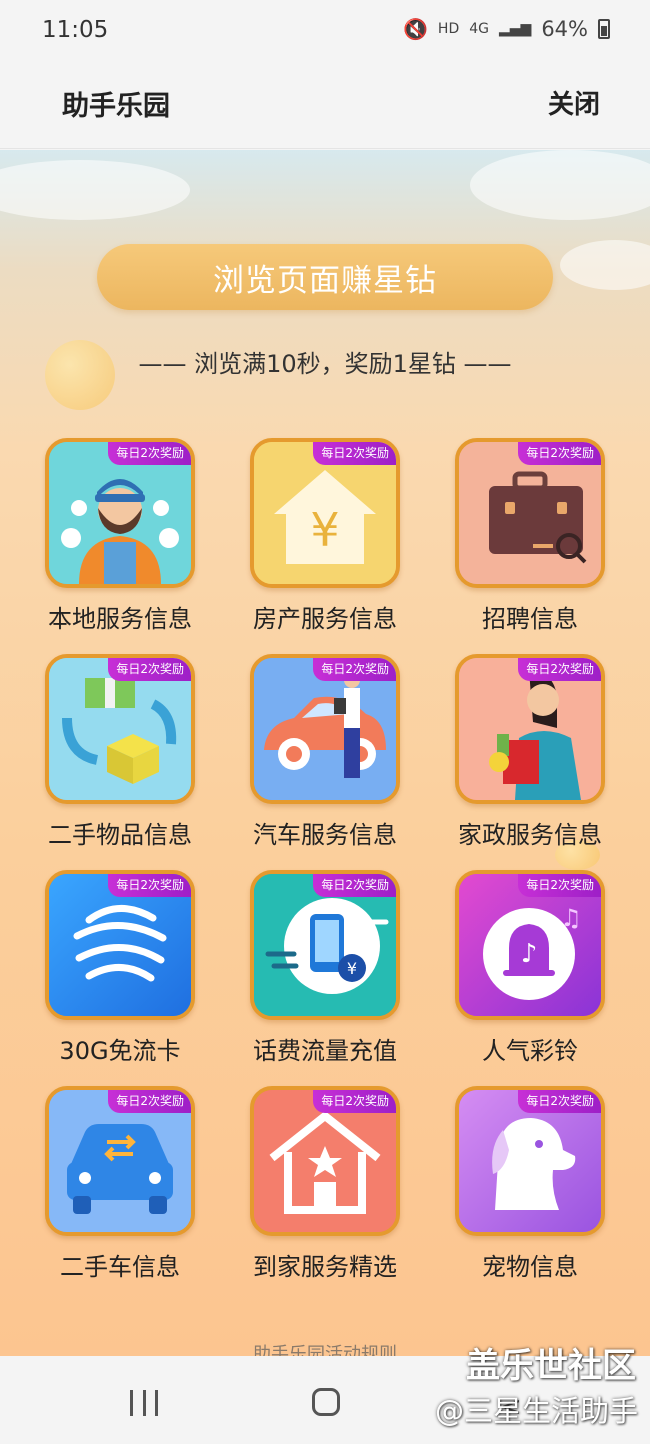  I want to click on mute-icon: 🔇, so click(415, 29).